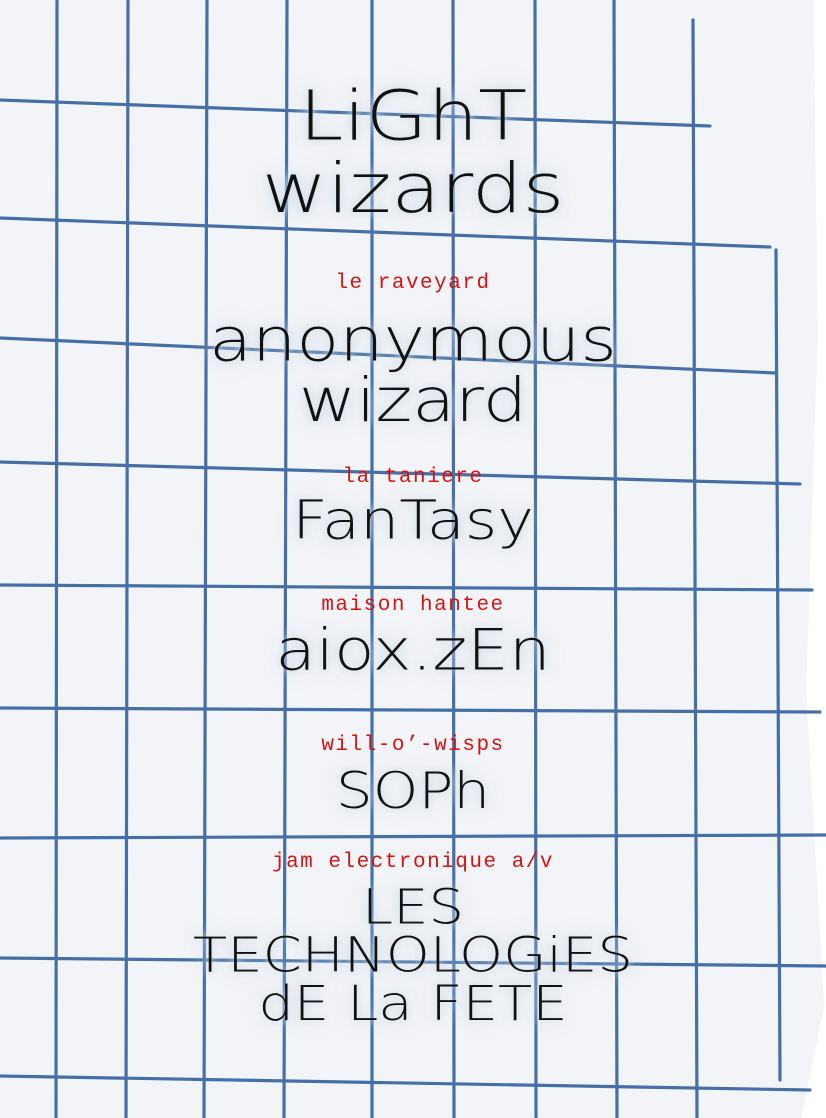 The height and width of the screenshot is (1118, 826). I want to click on act-5-line-2: TECHNOLOGiES, so click(413, 955).